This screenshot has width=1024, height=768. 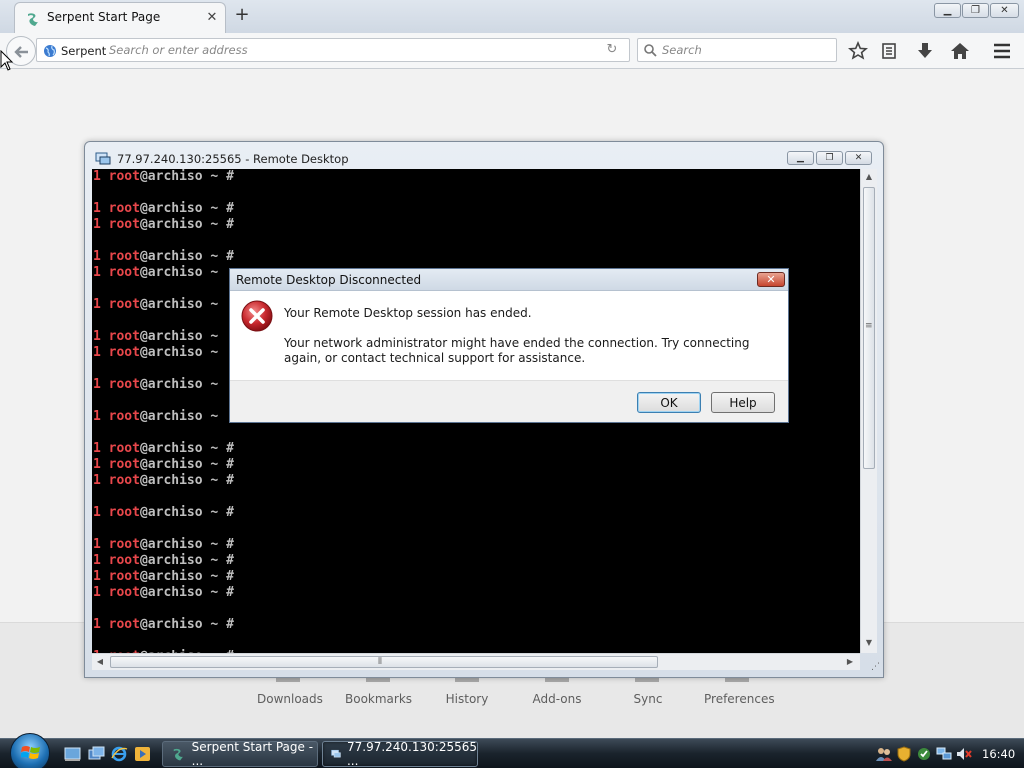 What do you see at coordinates (33, 19) in the screenshot?
I see `serpent-logo-icon` at bounding box center [33, 19].